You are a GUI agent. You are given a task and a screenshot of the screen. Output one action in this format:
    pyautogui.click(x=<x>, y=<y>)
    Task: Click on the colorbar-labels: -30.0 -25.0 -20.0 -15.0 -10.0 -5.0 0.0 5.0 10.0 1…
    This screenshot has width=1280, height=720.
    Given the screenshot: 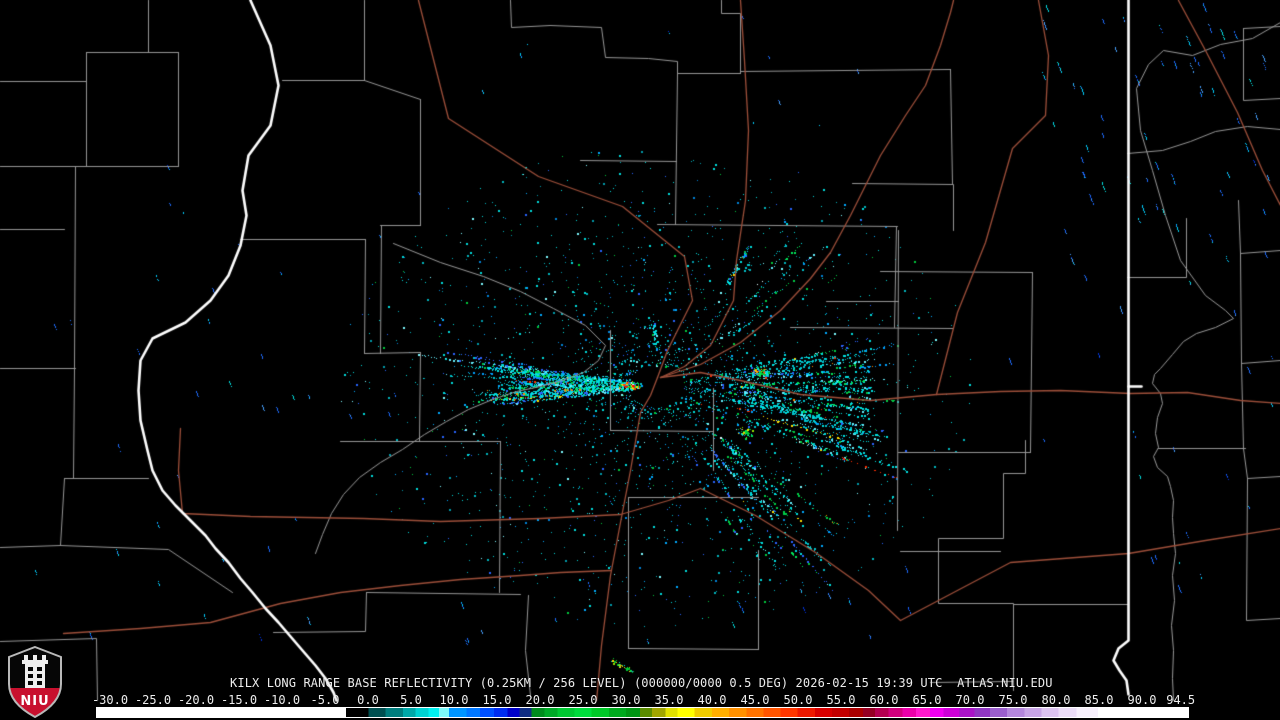 What is the action you would take?
    pyautogui.click(x=640, y=700)
    